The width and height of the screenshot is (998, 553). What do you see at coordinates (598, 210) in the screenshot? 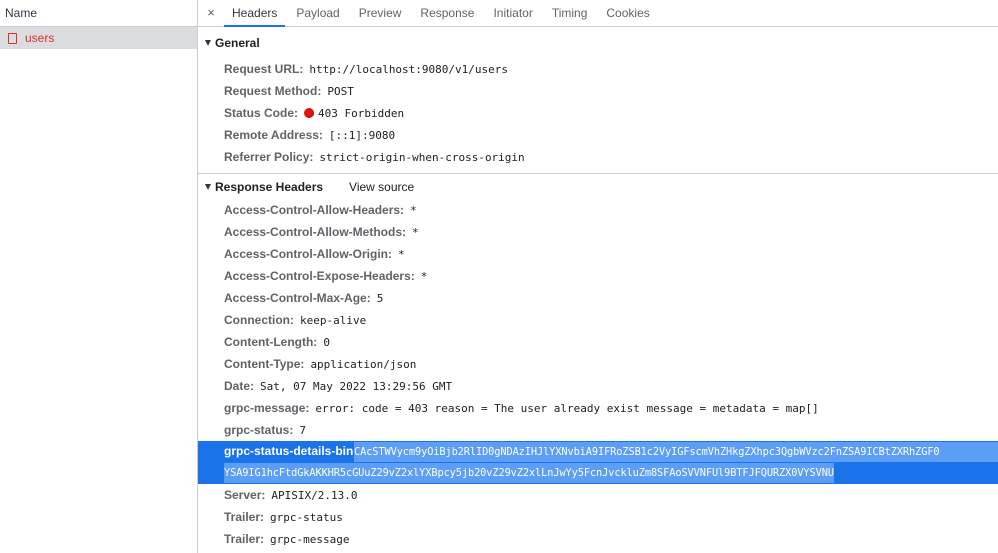
I see `header-row: Access-Control-Allow-Headers: *` at bounding box center [598, 210].